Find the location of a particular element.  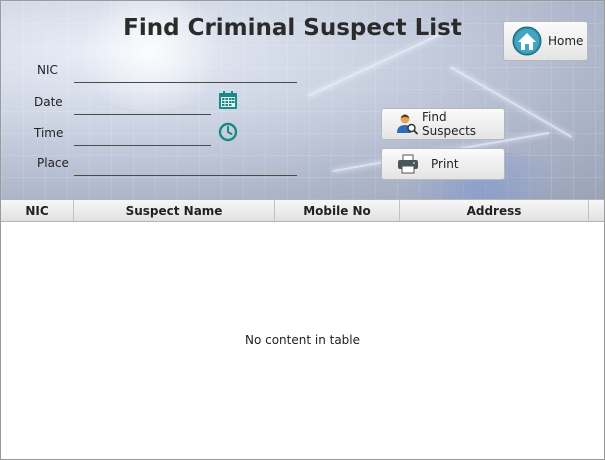

place-label: Place is located at coordinates (53, 163).